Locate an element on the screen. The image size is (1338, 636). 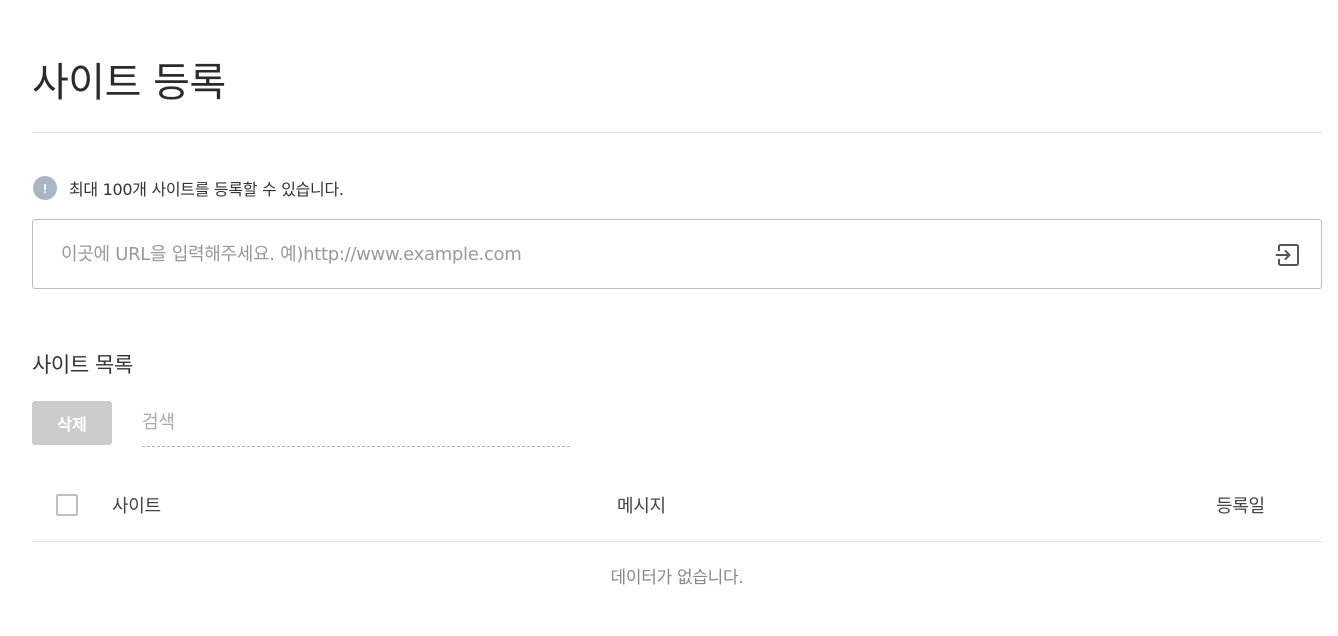
url-input-box is located at coordinates (677, 254).